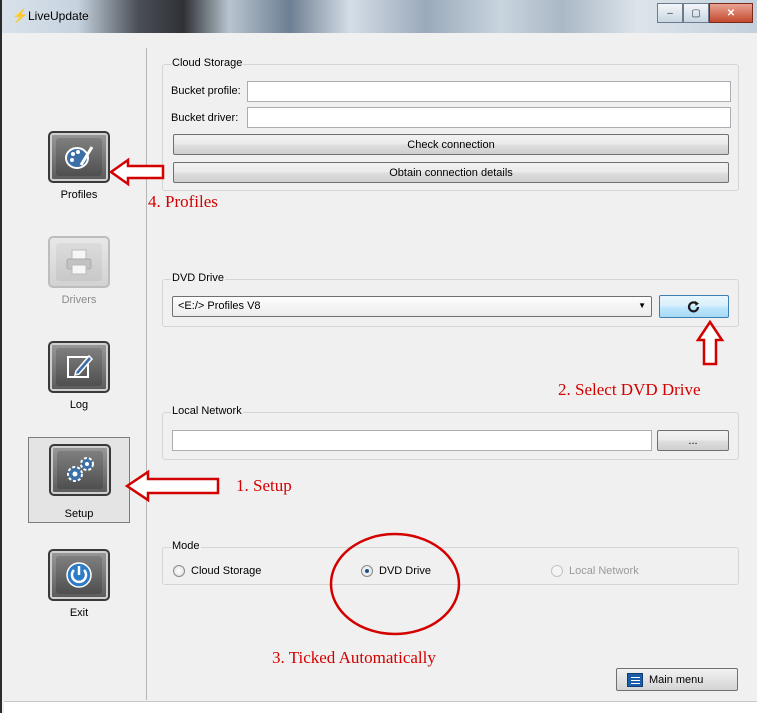 Image resolution: width=757 pixels, height=713 pixels. Describe the element at coordinates (670, 13) in the screenshot. I see `minimize-button: –` at that location.